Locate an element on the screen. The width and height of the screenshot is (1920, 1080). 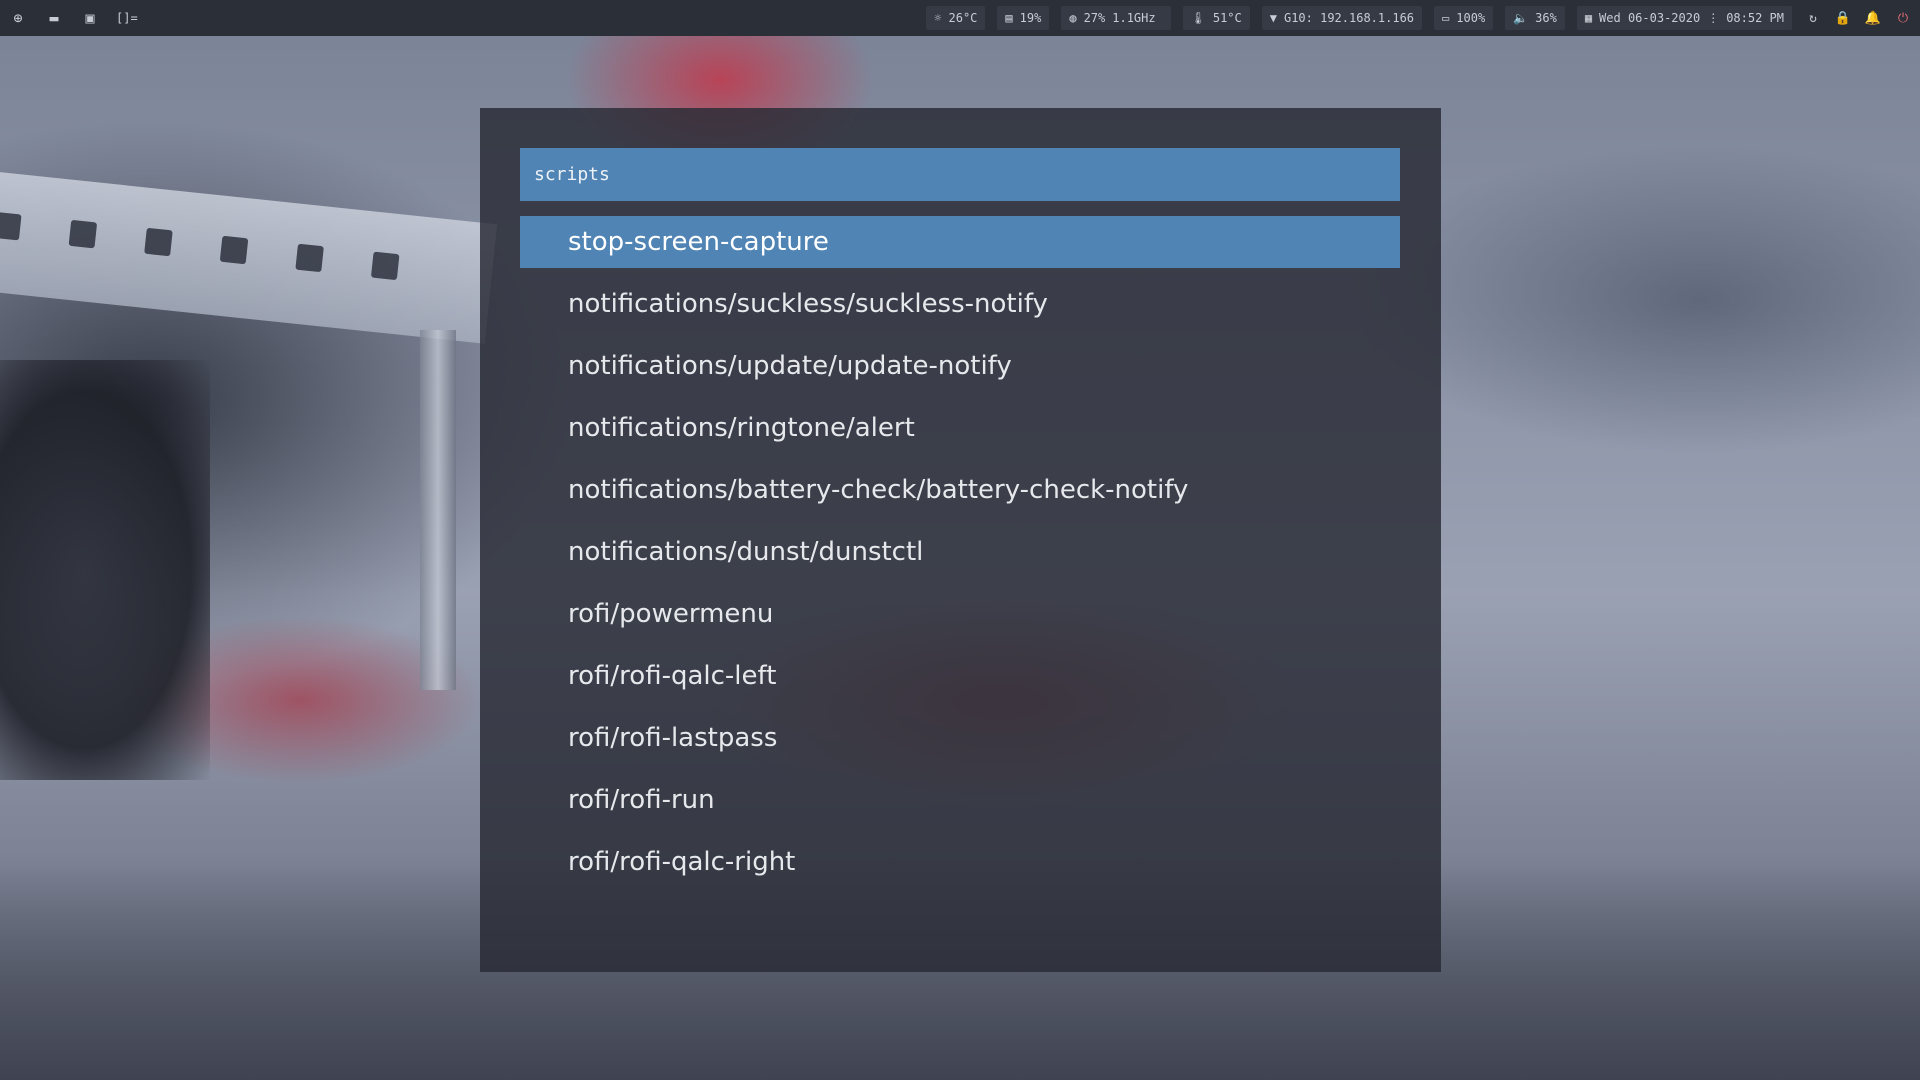
memory-icon: ▤ is located at coordinates (1009, 18).